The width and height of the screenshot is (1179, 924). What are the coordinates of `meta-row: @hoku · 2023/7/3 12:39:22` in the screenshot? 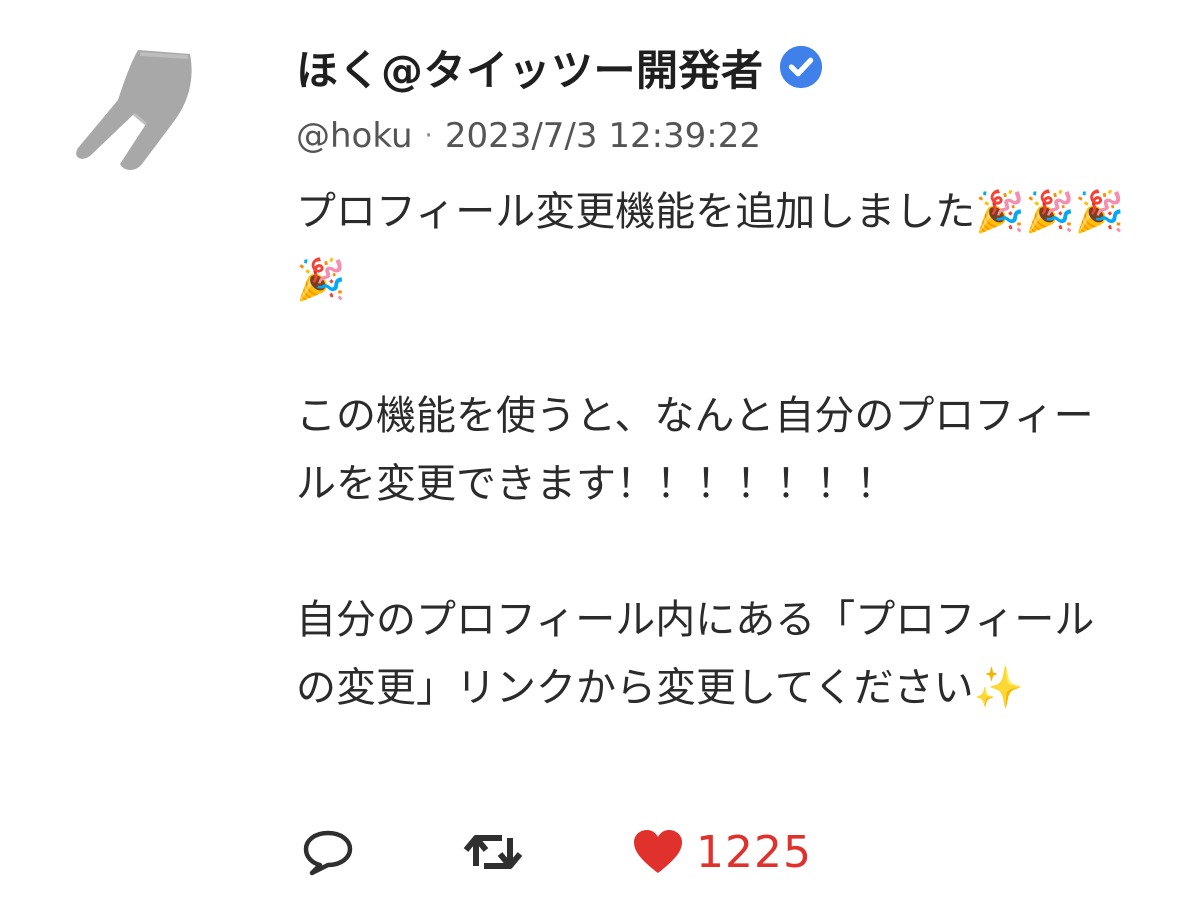 It's located at (726, 136).